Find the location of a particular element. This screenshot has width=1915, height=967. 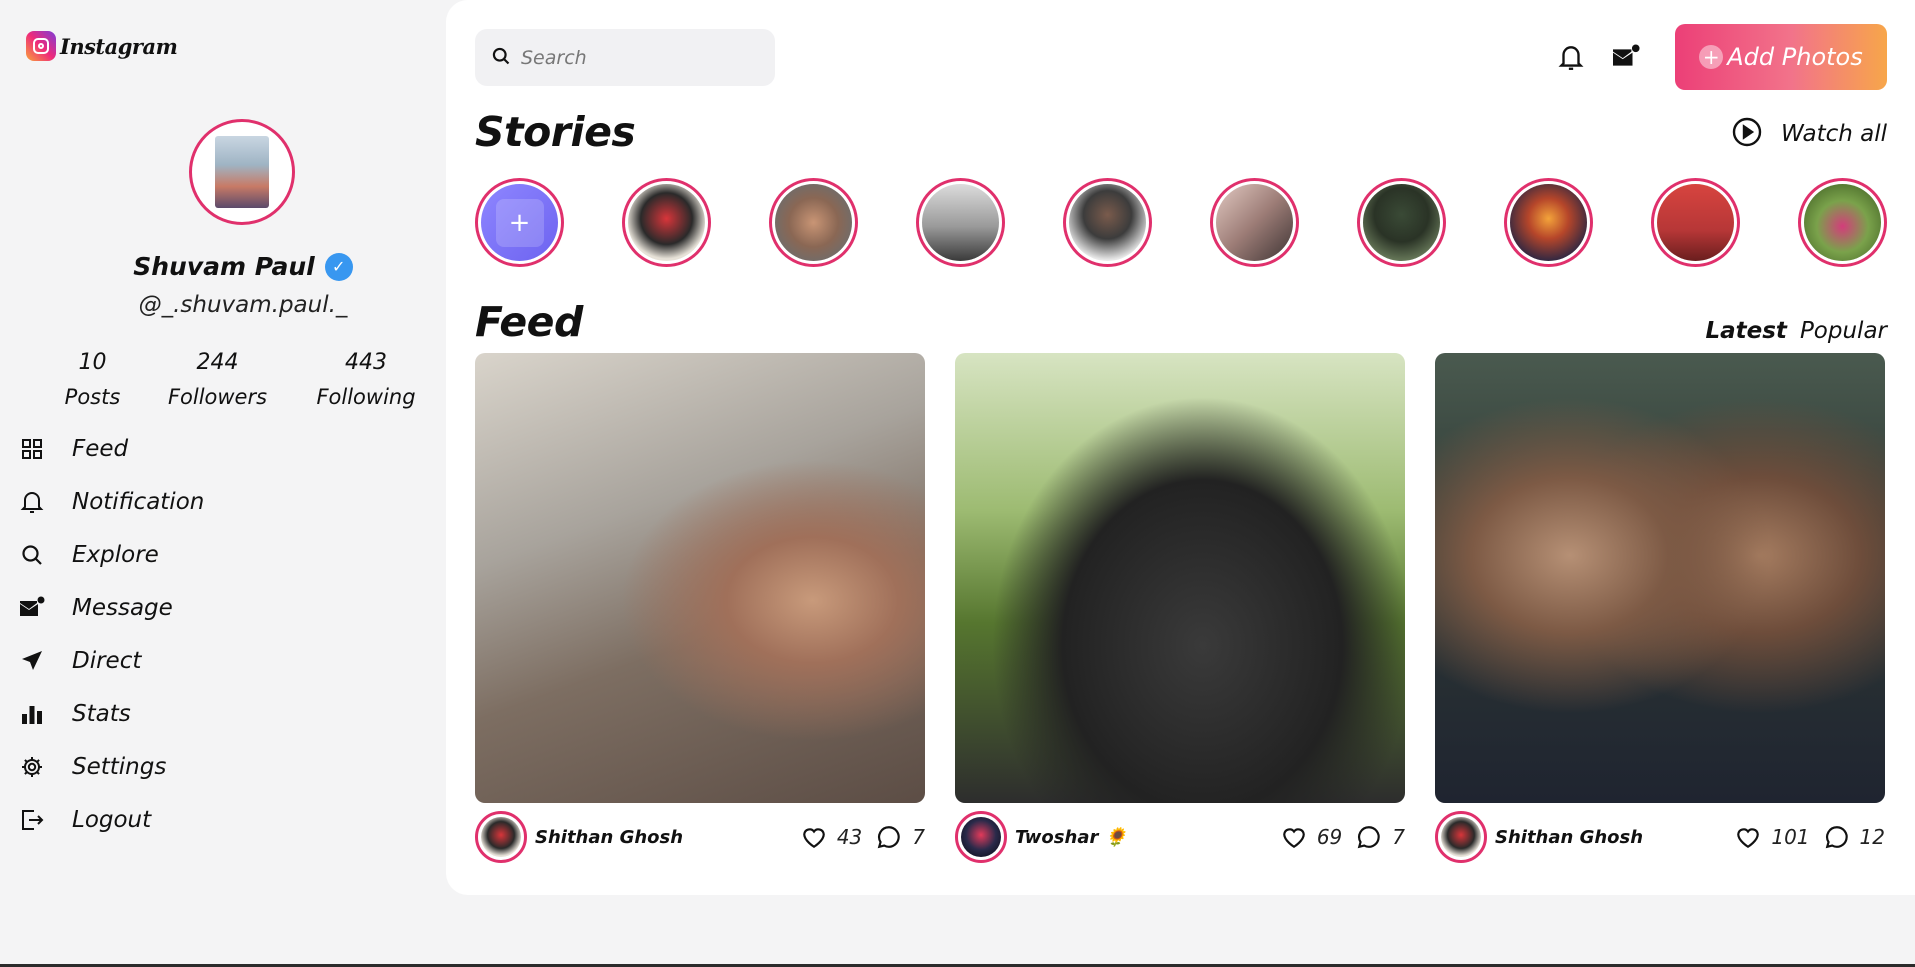

sidebar-item-direct: Direct is located at coordinates (111, 660).